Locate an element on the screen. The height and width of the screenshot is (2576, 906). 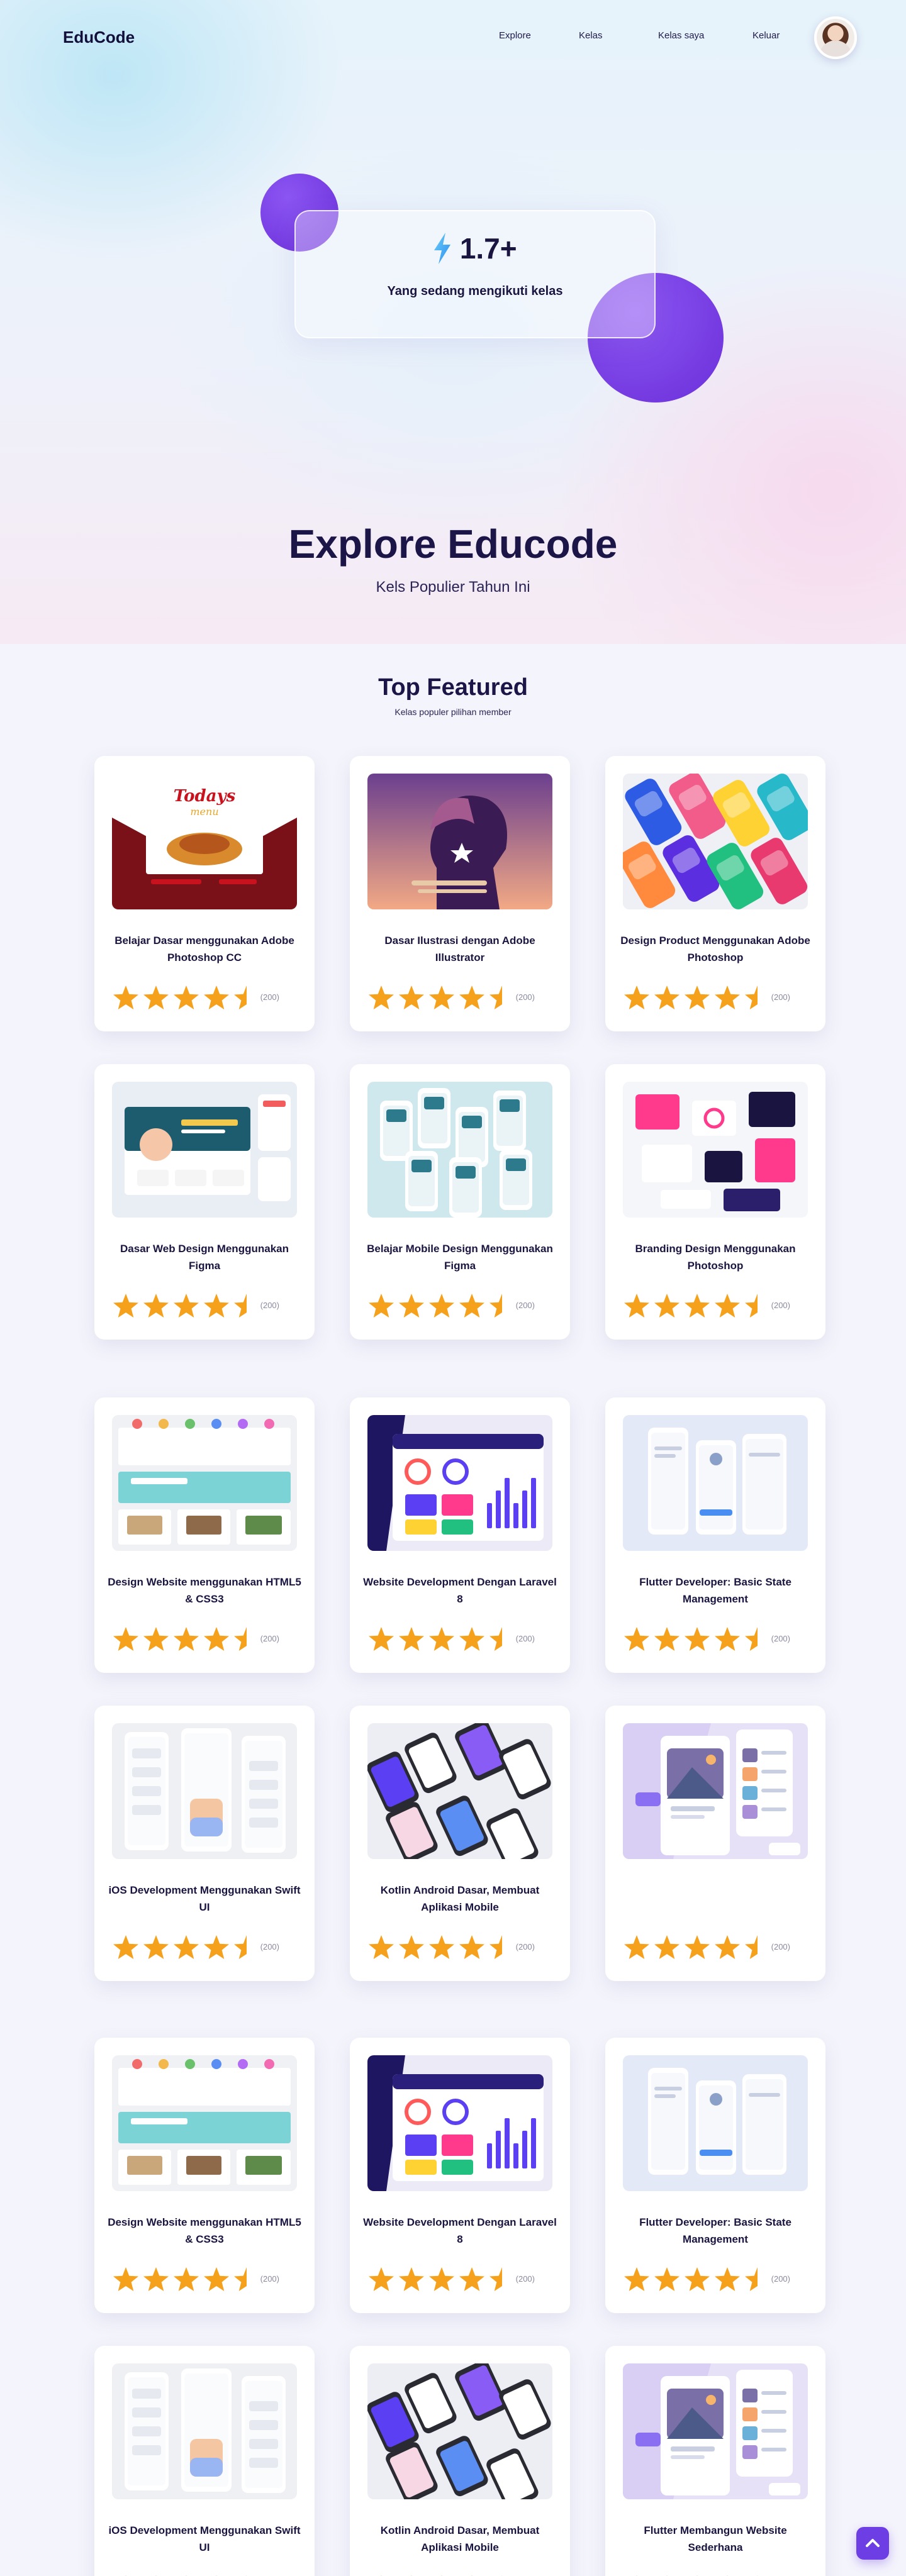
scroll-top-button is located at coordinates (872, 2543).